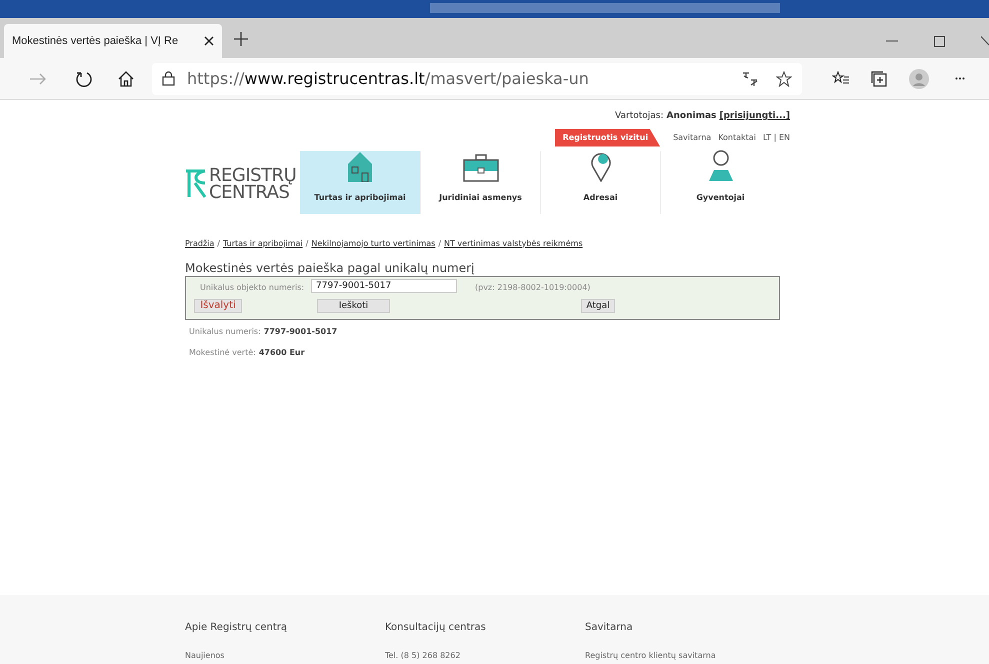 The width and height of the screenshot is (989, 664). What do you see at coordinates (892, 41) in the screenshot?
I see `minimize-icon` at bounding box center [892, 41].